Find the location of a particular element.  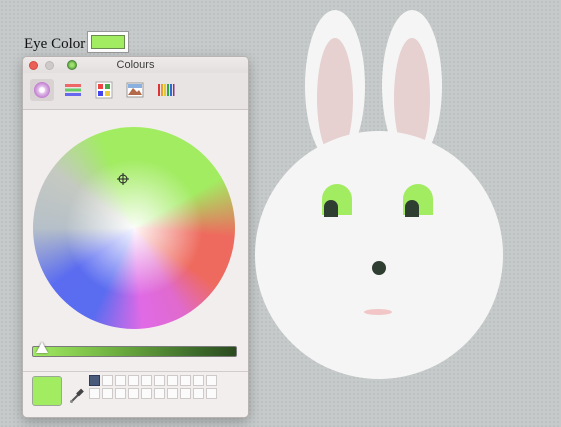

colours-toolbar is located at coordinates (135, 91).